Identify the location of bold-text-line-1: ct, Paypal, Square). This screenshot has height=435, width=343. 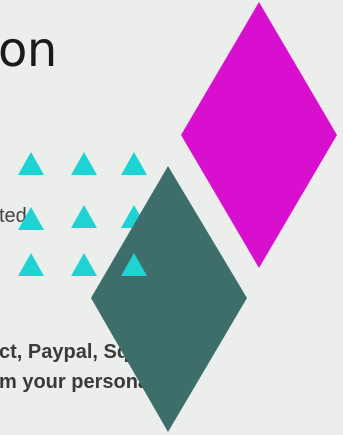
(89, 352).